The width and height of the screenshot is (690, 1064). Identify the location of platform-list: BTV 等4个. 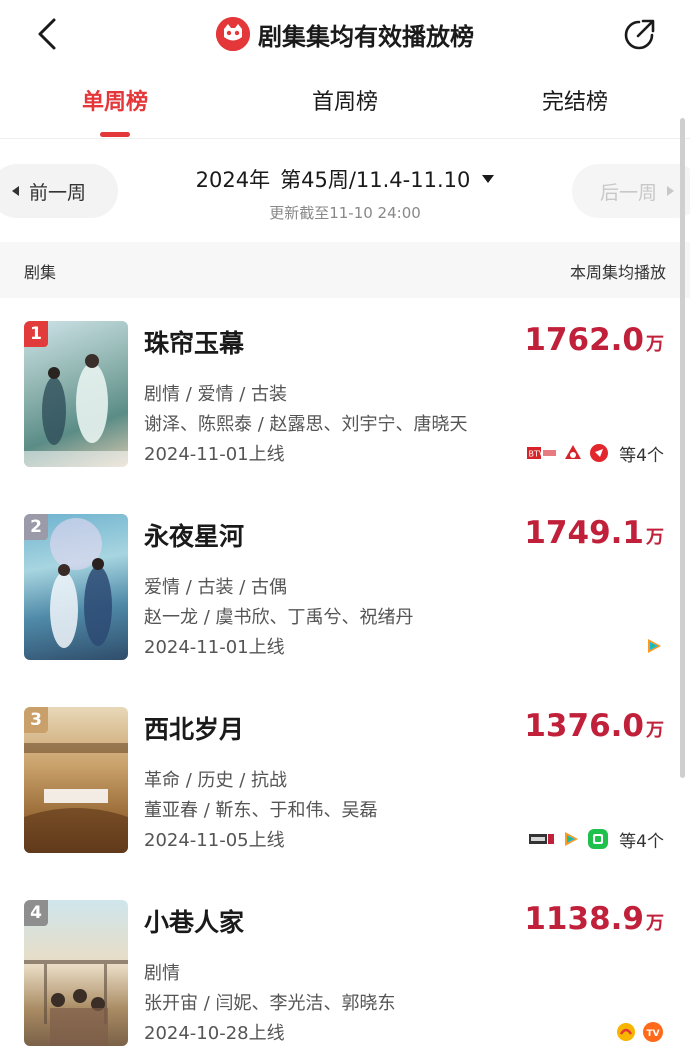
(595, 453).